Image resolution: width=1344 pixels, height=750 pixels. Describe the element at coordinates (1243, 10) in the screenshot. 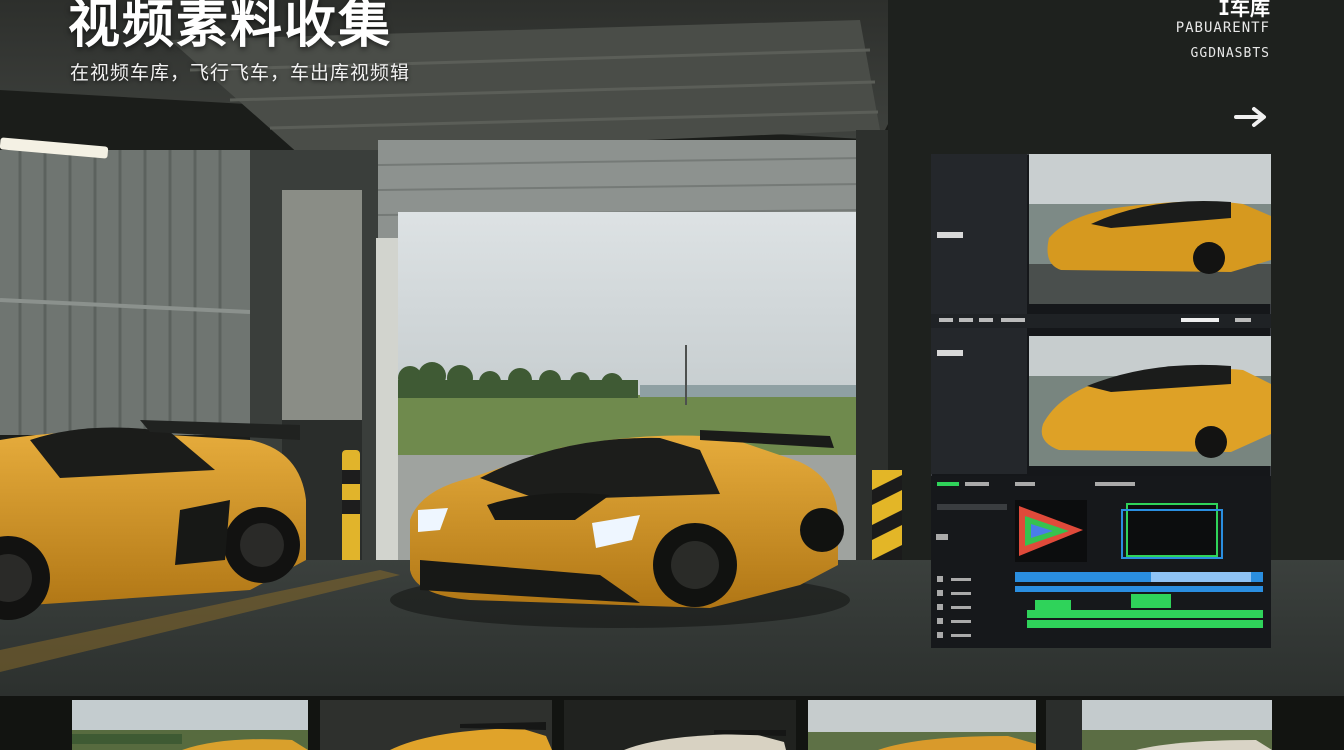

I see `corner-label: I车库` at that location.